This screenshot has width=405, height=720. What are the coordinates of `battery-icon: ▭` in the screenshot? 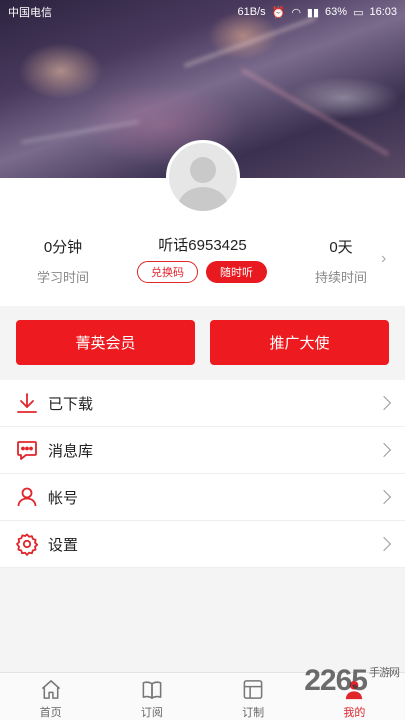 It's located at (358, 12).